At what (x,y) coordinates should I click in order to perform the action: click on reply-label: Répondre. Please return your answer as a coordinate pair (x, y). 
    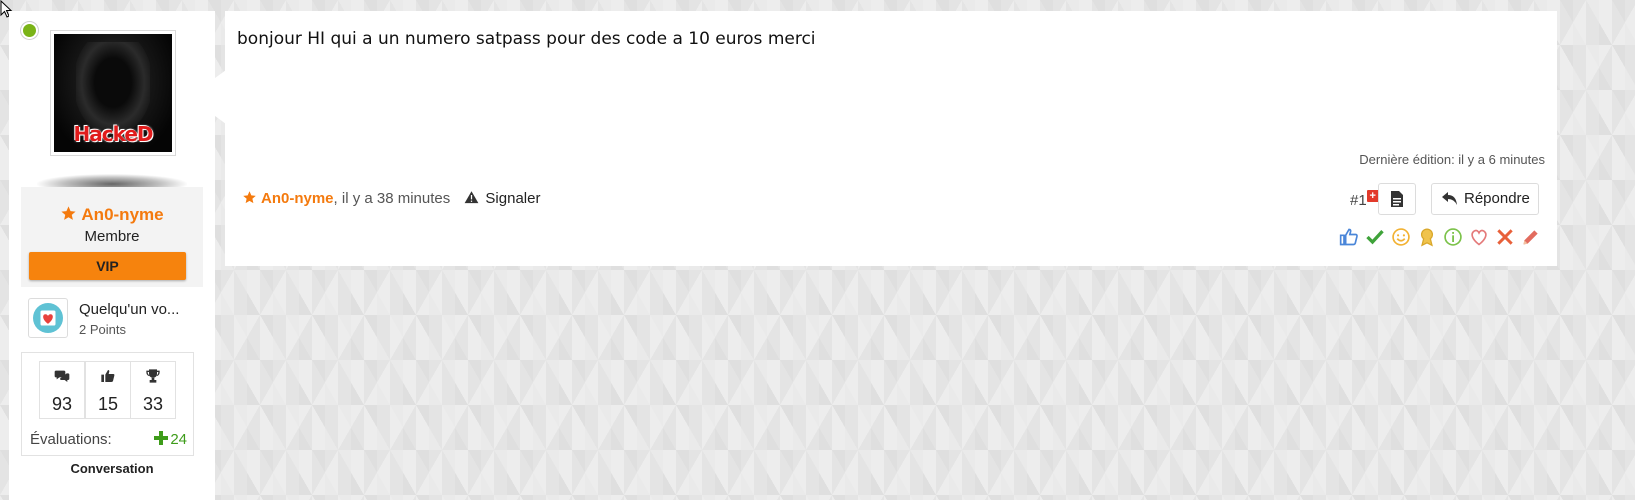
    Looking at the image, I should click on (1497, 198).